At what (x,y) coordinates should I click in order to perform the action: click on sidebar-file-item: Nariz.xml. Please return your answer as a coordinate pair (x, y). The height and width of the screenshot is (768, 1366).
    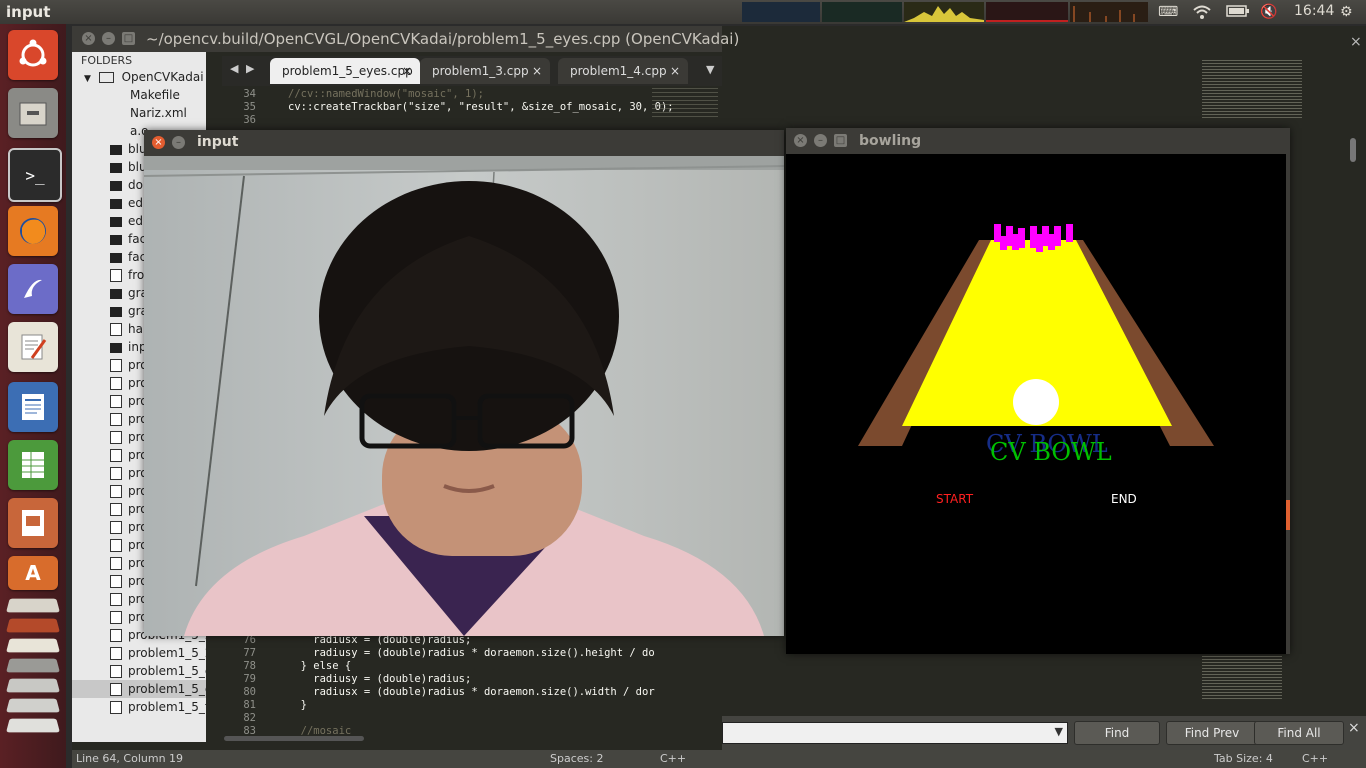
    Looking at the image, I should click on (158, 113).